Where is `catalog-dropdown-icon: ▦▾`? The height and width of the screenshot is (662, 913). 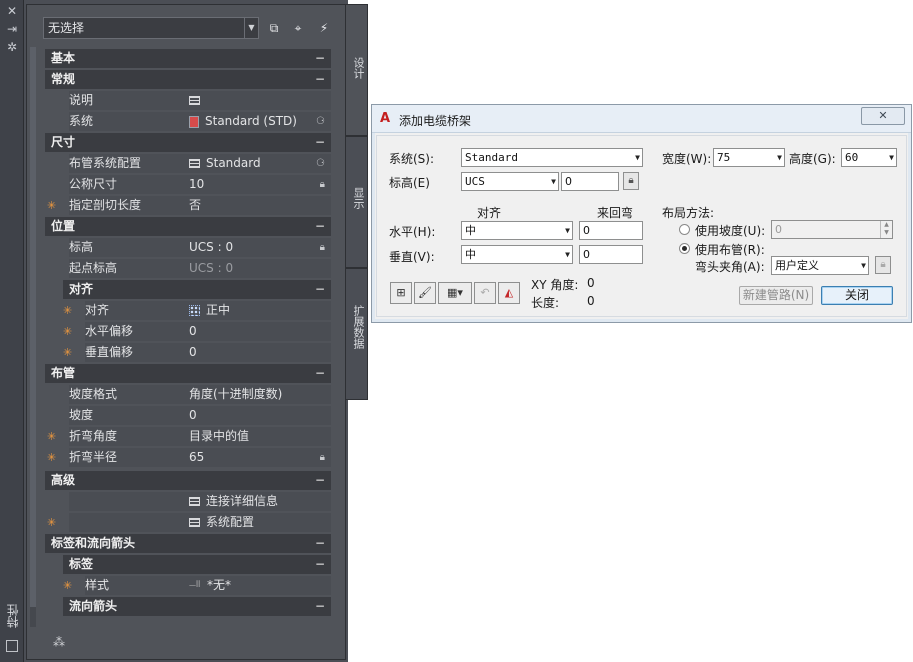
catalog-dropdown-icon: ▦▾ is located at coordinates (455, 293).